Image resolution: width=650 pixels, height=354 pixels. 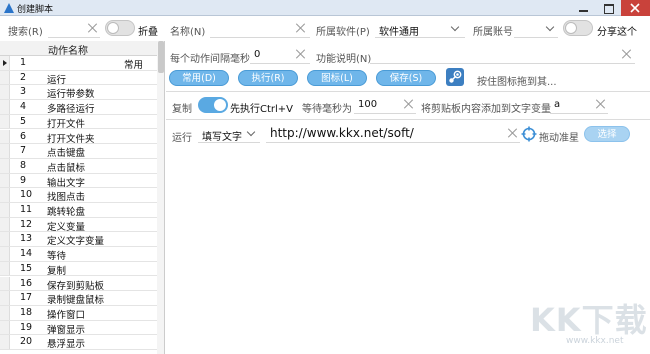 I want to click on table-row: 17 录制键盘鼠标, so click(x=78, y=298).